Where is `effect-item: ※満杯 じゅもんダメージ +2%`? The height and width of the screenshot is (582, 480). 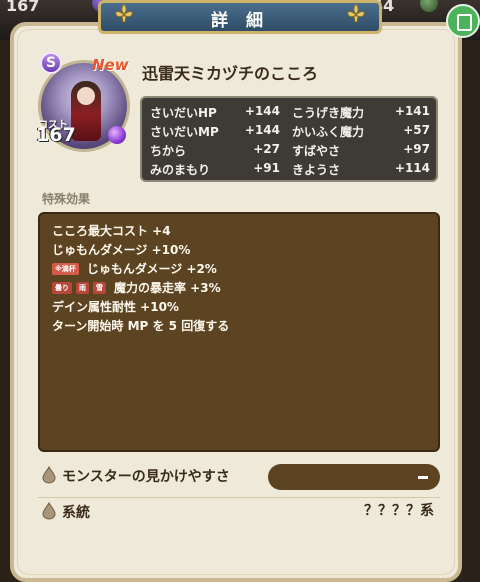 effect-item: ※満杯 じゅもんダメージ +2% is located at coordinates (134, 268).